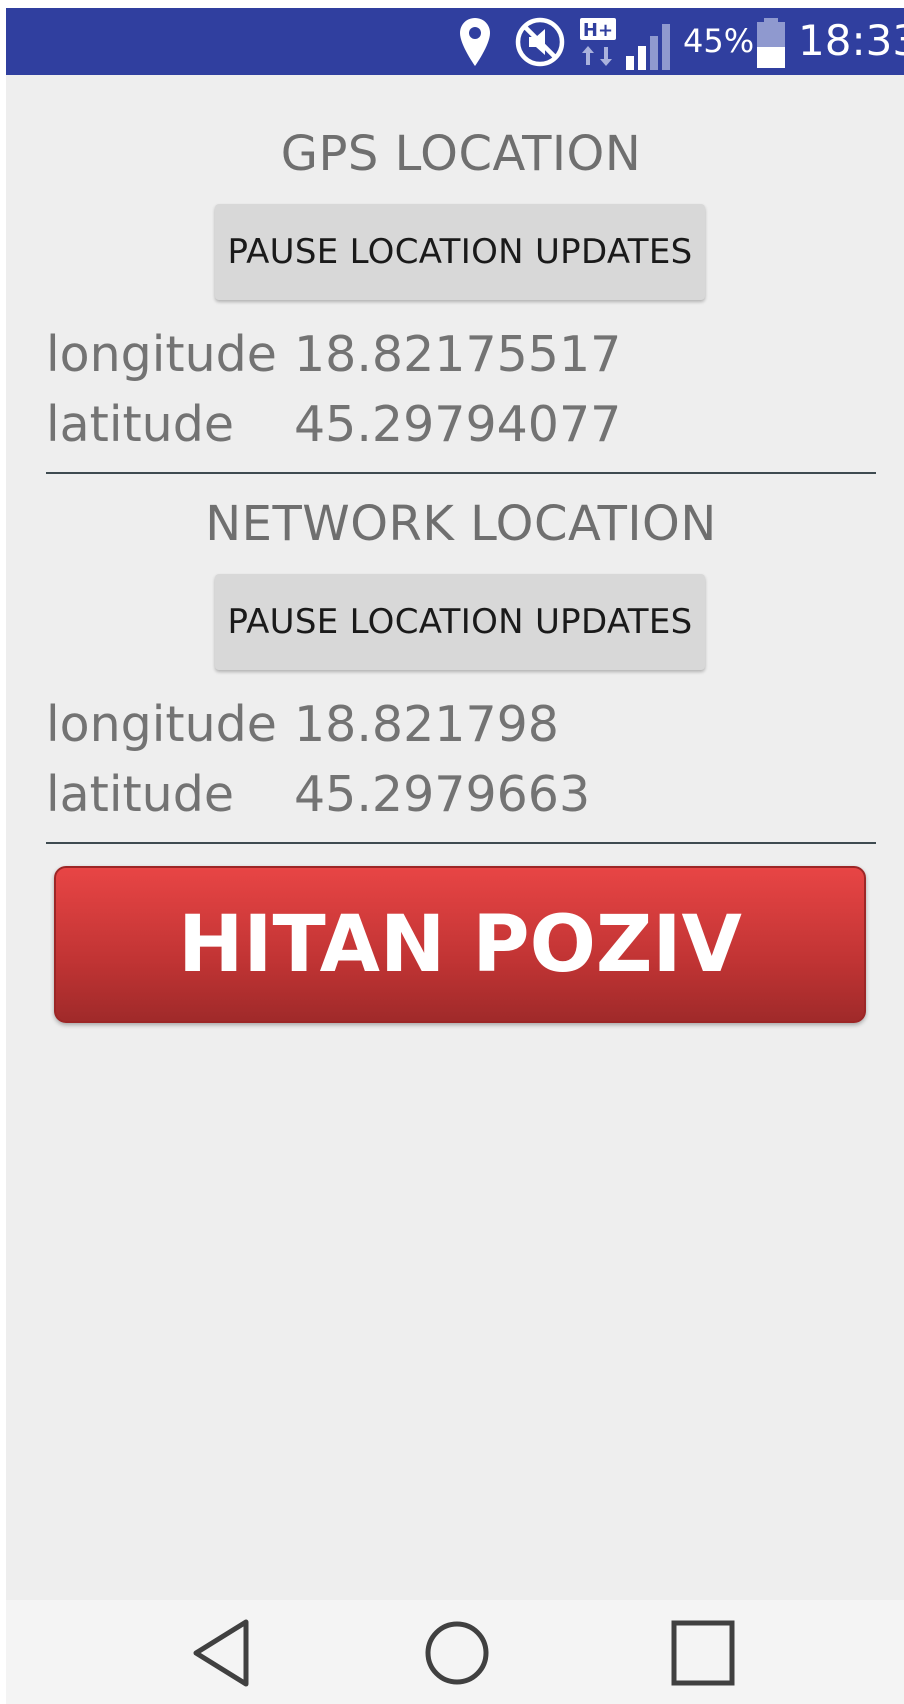  I want to click on network-latitude-label: latitude, so click(140, 794).